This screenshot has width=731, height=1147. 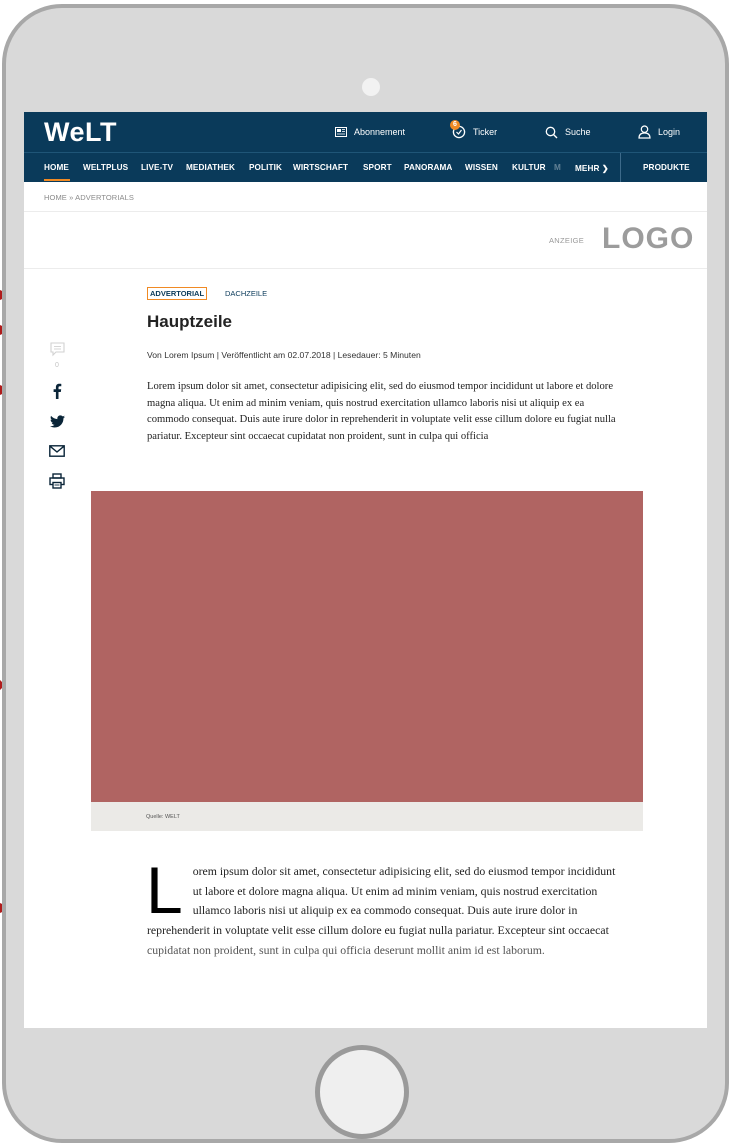 I want to click on nav-item-politik: POLITIK, so click(x=265, y=167).